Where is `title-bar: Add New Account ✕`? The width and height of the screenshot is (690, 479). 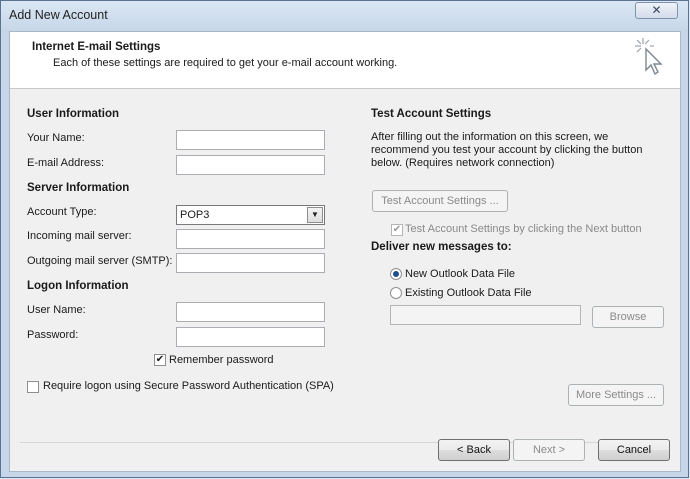 title-bar: Add New Account ✕ is located at coordinates (344, 15).